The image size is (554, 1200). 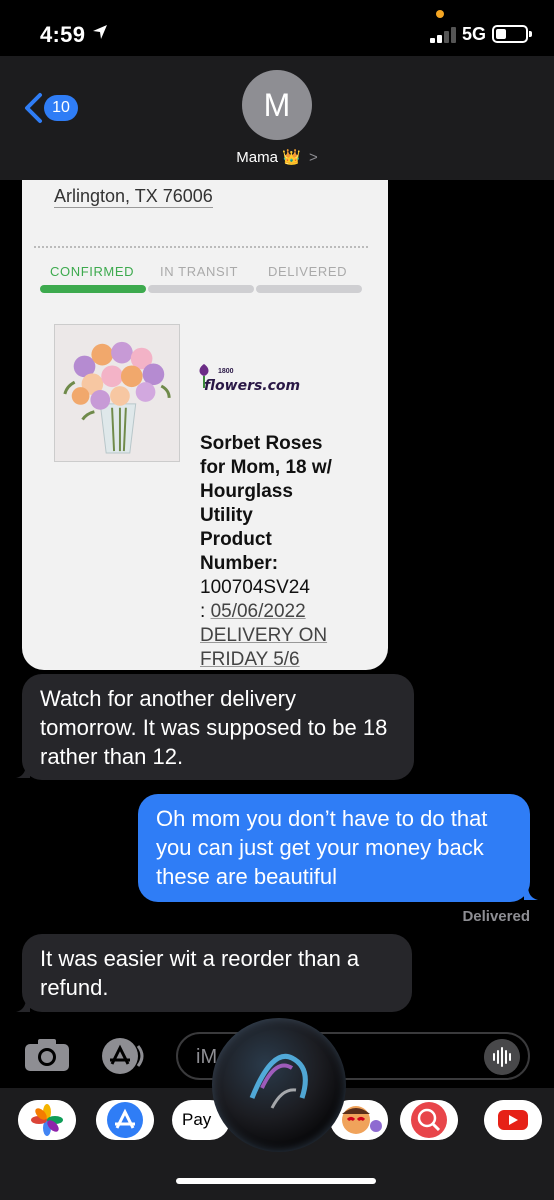 I want to click on apple-pay-label: Pay, so click(x=197, y=1119).